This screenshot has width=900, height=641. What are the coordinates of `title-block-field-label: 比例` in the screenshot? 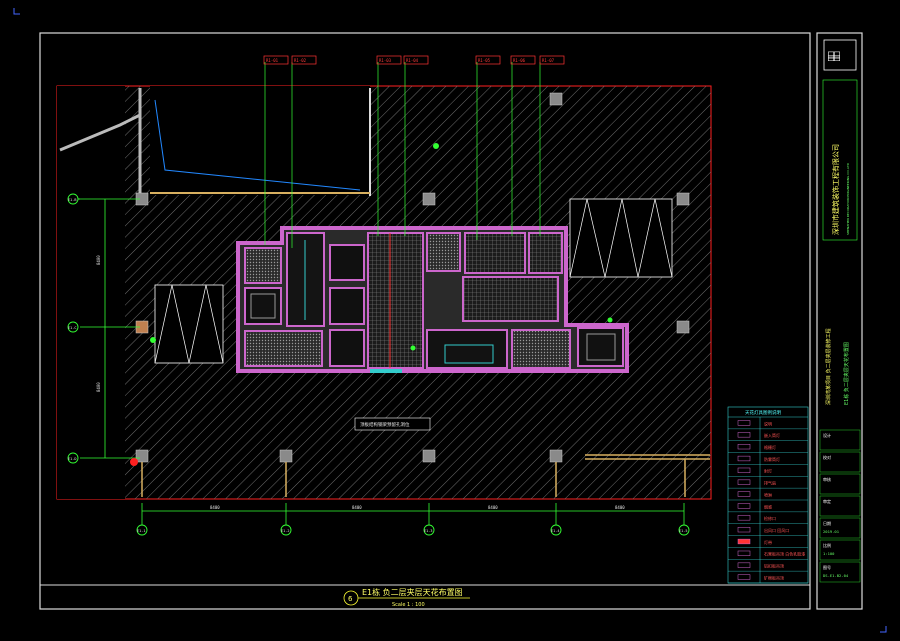 It's located at (827, 545).